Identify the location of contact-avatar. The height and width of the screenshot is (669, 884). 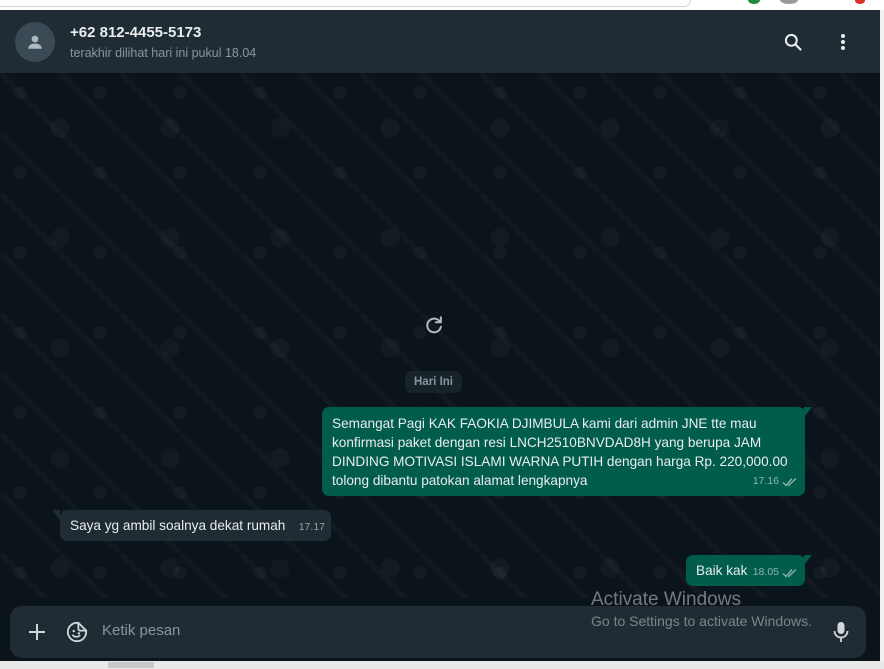
(35, 42).